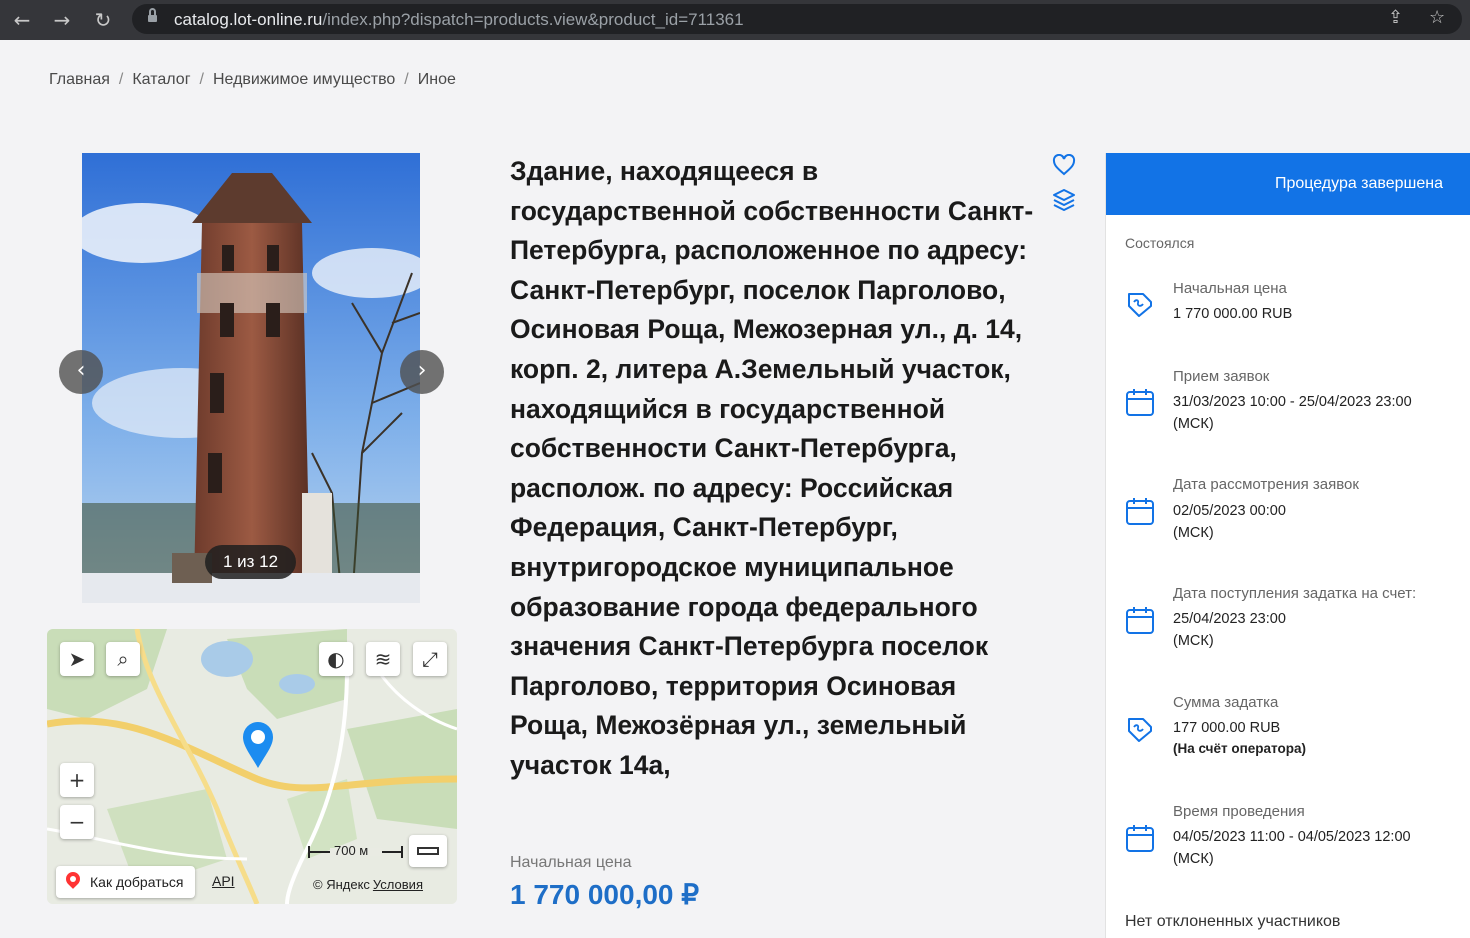 This screenshot has height=938, width=1470. What do you see at coordinates (1229, 511) in the screenshot?
I see `review-date-value: 02/05/2023 00:00` at bounding box center [1229, 511].